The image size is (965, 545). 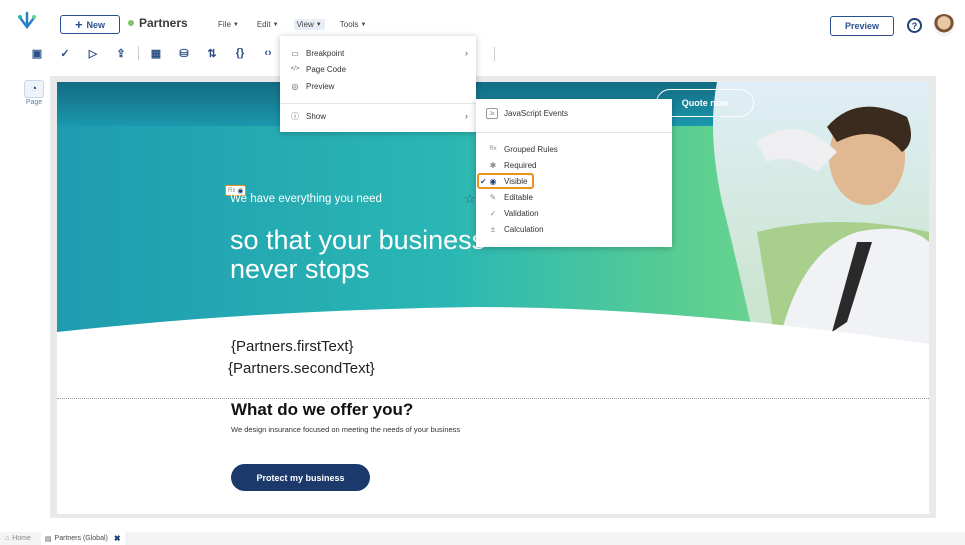 I want to click on tab-partners: ▤ Partners (Global) ✖, so click(x=82, y=538).